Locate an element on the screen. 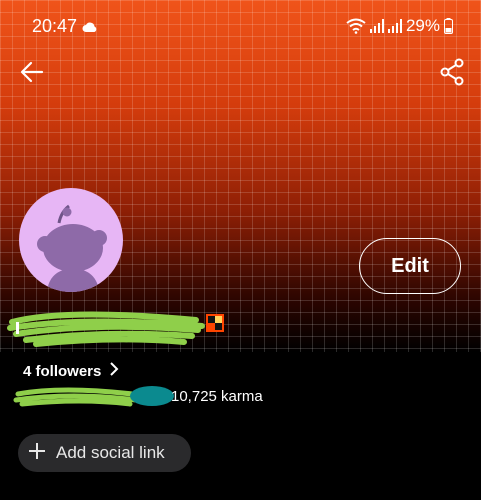  followers-label: 4 followers is located at coordinates (62, 371).